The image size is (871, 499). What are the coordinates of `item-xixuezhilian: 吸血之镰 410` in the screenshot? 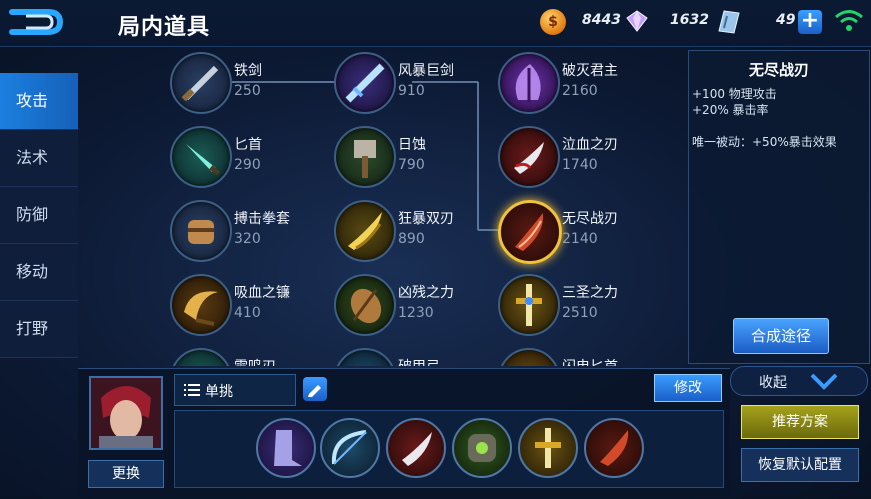 It's located at (247, 305).